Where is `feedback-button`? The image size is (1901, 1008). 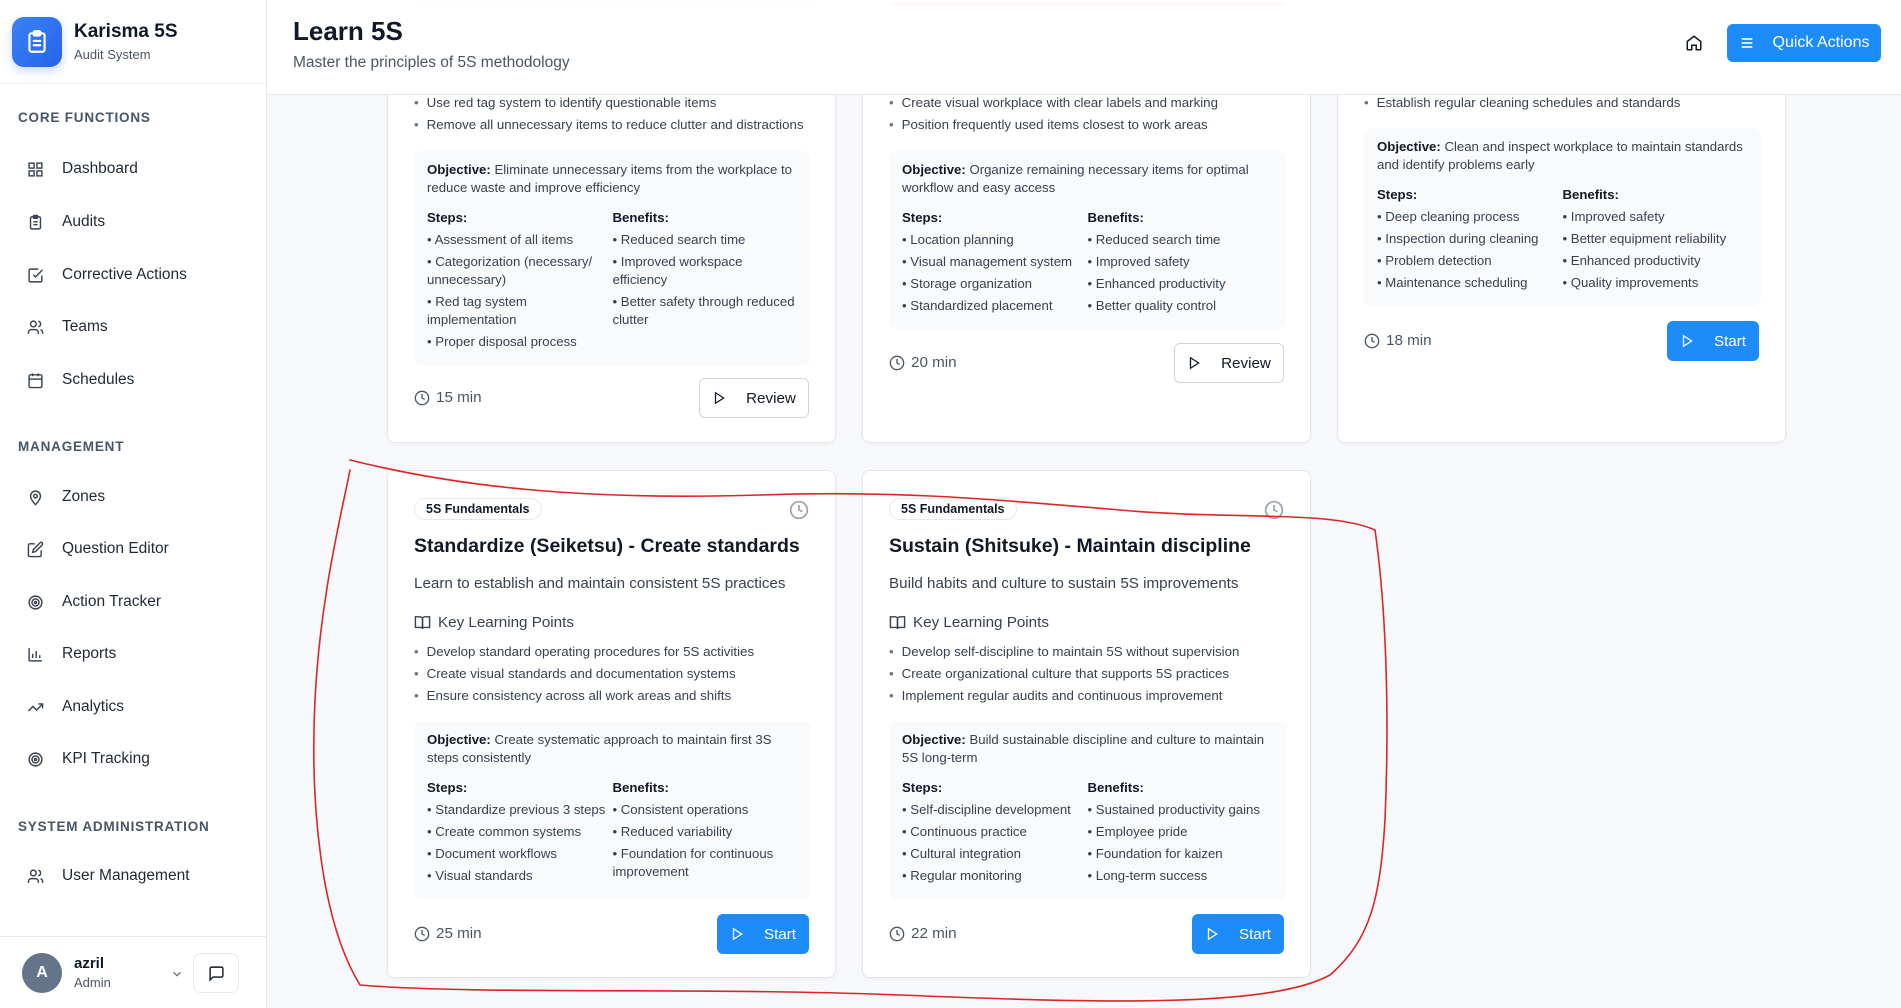 feedback-button is located at coordinates (216, 973).